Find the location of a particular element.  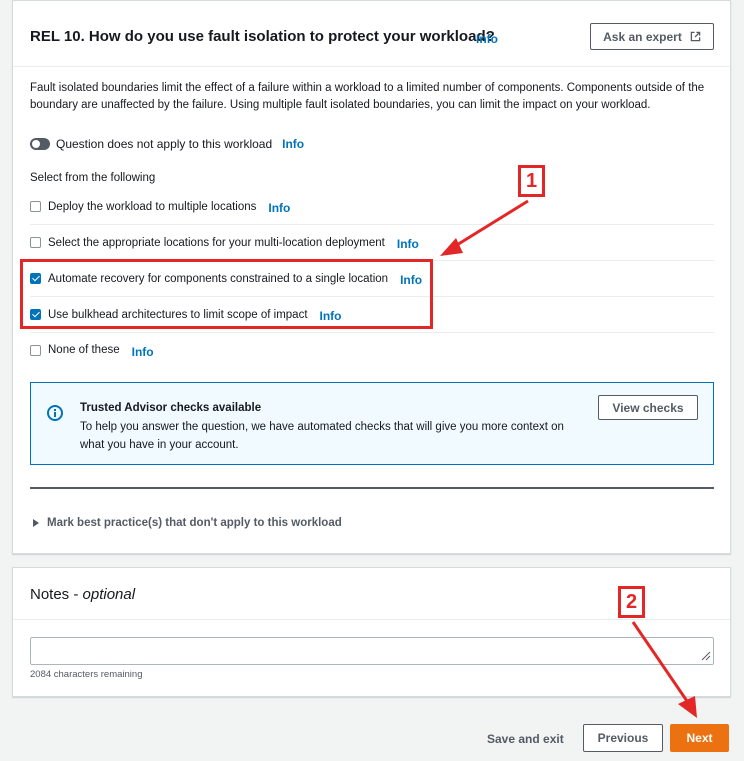

notes-title-text: Notes - is located at coordinates (56, 594).